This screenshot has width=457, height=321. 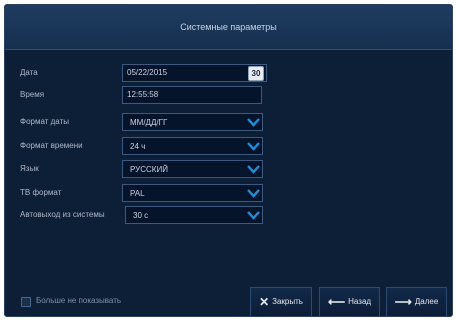 I want to click on date-field: 05/22/2015 30, so click(x=194, y=73).